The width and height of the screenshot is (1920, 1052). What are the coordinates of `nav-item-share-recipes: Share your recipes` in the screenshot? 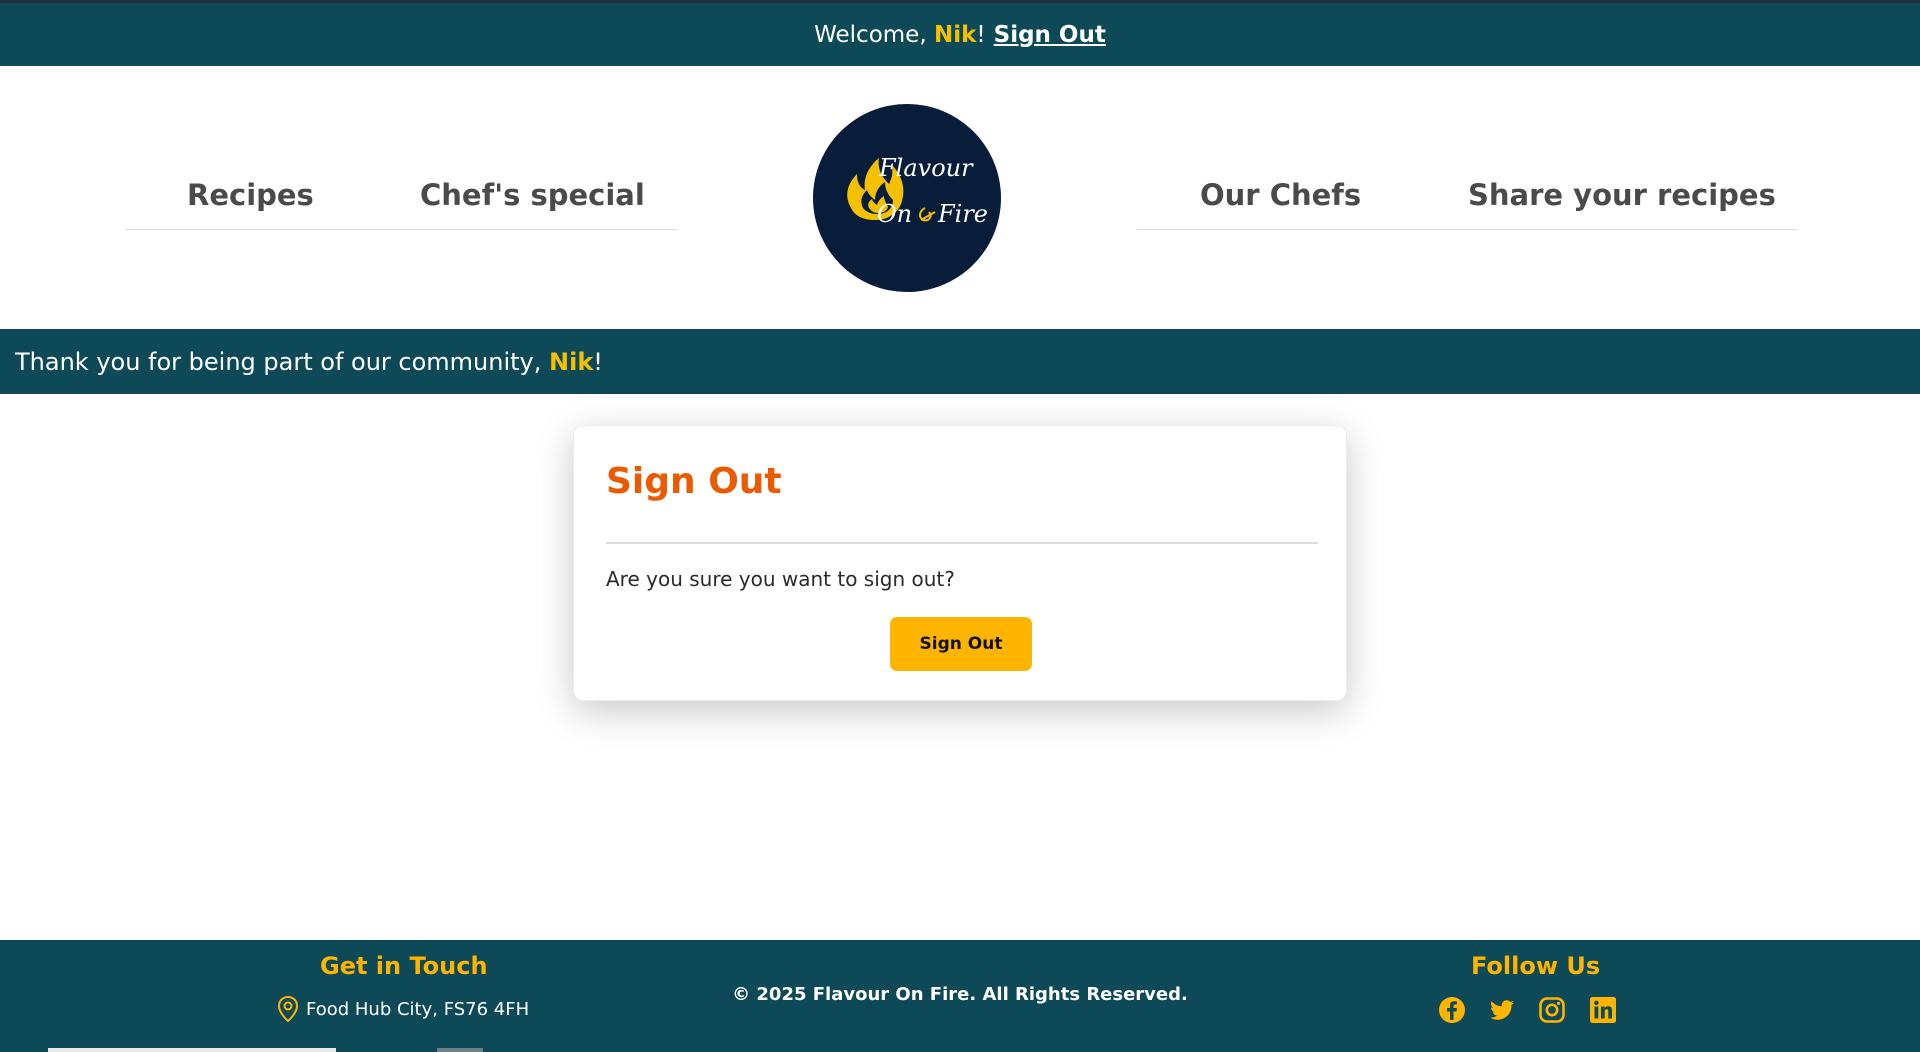 It's located at (1622, 195).